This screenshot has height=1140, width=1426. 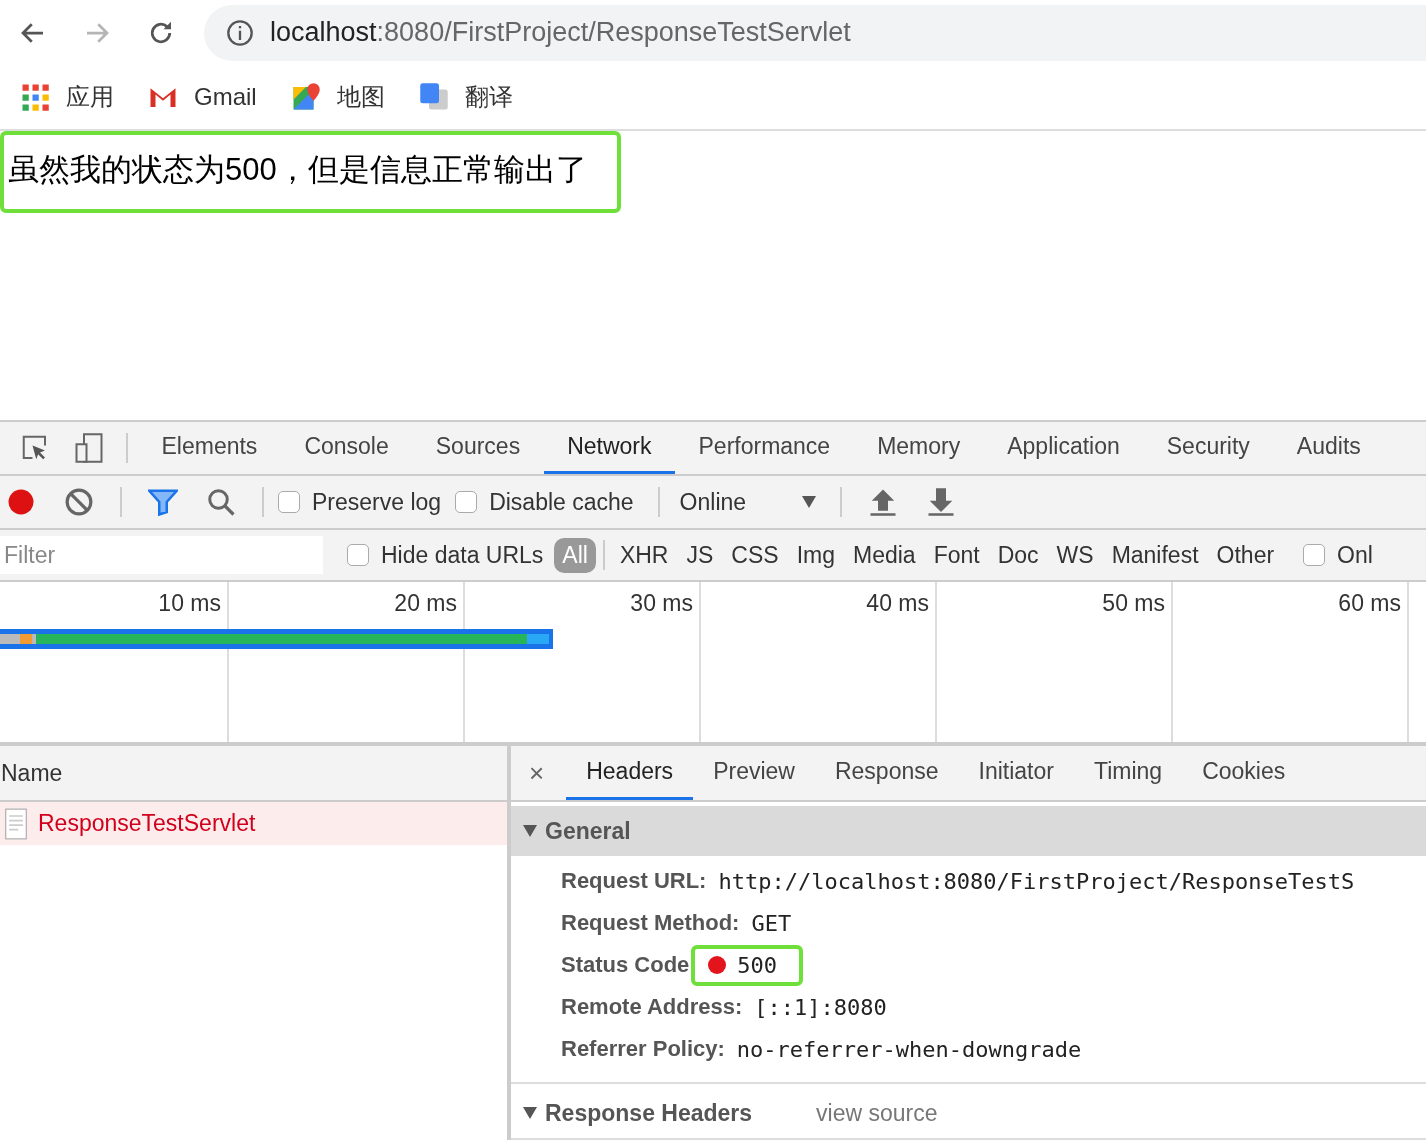 What do you see at coordinates (16, 823) in the screenshot?
I see `document-icon` at bounding box center [16, 823].